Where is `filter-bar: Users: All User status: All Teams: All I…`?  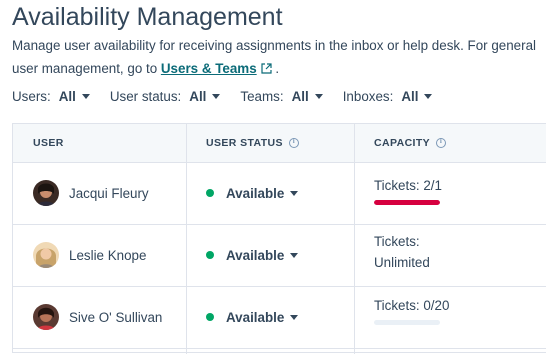
filter-bar: Users: All User status: All Teams: All I… is located at coordinates (232, 96).